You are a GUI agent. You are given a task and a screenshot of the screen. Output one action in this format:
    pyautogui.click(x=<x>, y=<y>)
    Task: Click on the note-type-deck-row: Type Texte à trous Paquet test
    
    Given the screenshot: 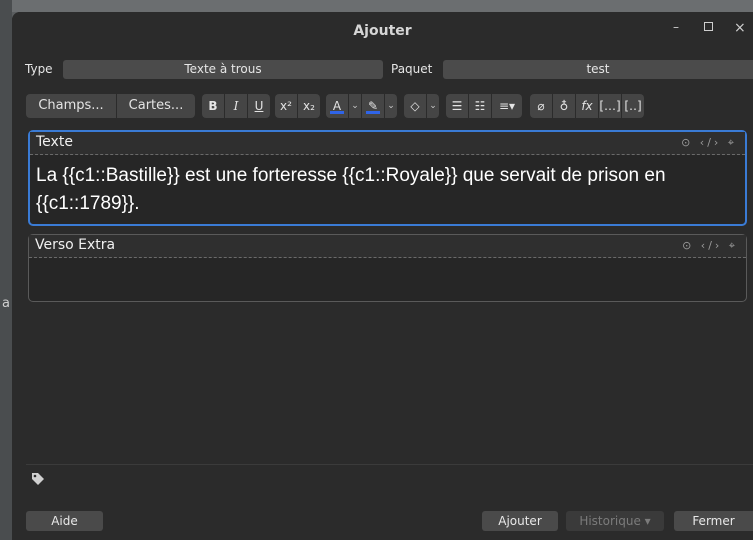 What is the action you would take?
    pyautogui.click(x=382, y=70)
    